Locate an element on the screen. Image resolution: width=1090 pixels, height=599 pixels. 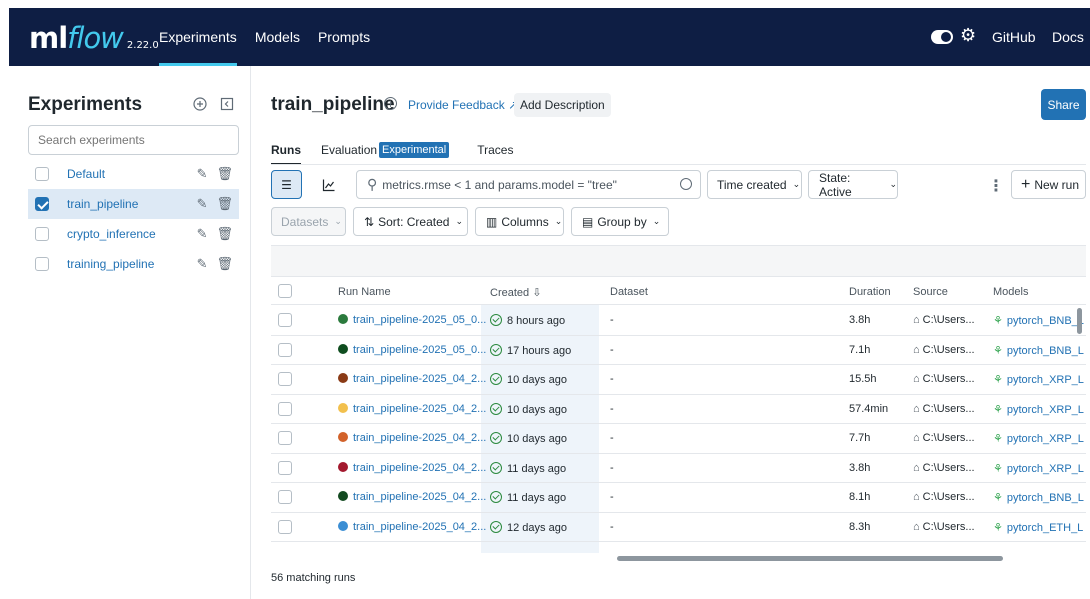
tab-evaluation: Evaluation Experimental is located at coordinates (385, 150).